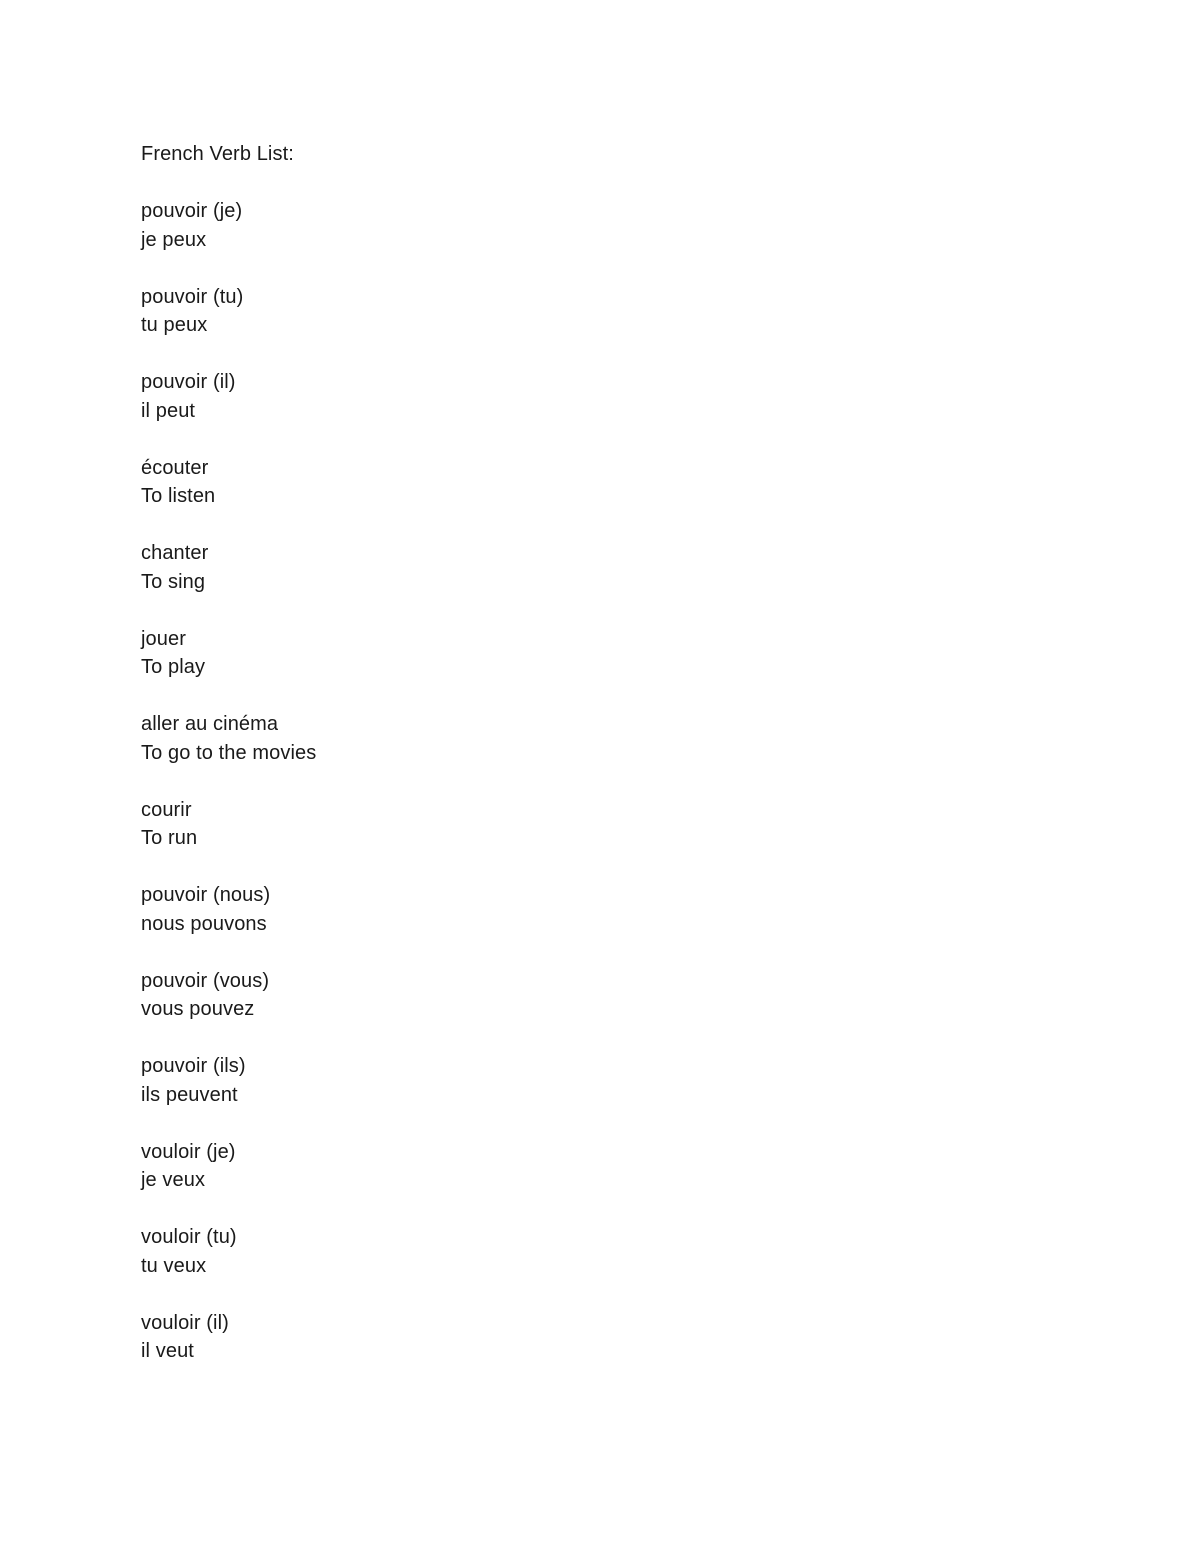 This screenshot has width=1200, height=1553. What do you see at coordinates (193, 1066) in the screenshot?
I see `verb-term: pouvoir (ils)` at bounding box center [193, 1066].